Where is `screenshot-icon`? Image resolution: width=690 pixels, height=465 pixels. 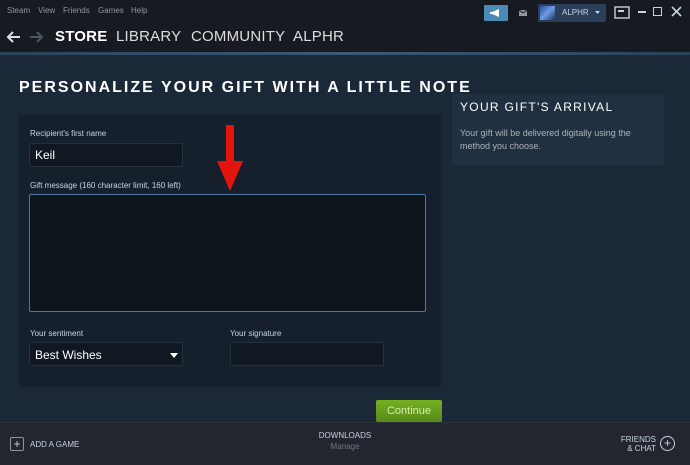
screenshot-icon is located at coordinates (622, 12).